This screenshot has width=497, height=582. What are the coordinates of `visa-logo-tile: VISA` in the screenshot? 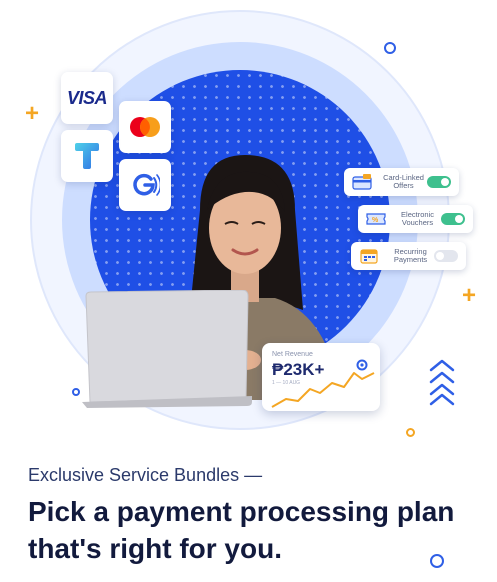 It's located at (87, 98).